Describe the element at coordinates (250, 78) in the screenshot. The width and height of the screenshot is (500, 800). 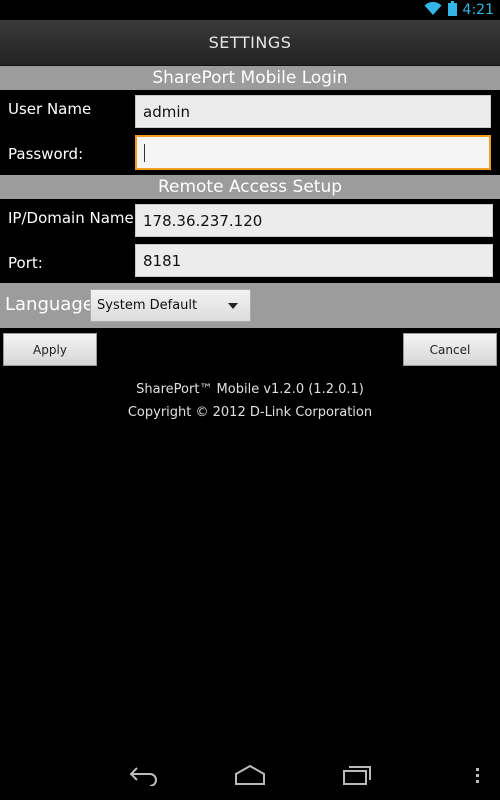
I see `login-section-header: SharePort Mobile Login` at that location.